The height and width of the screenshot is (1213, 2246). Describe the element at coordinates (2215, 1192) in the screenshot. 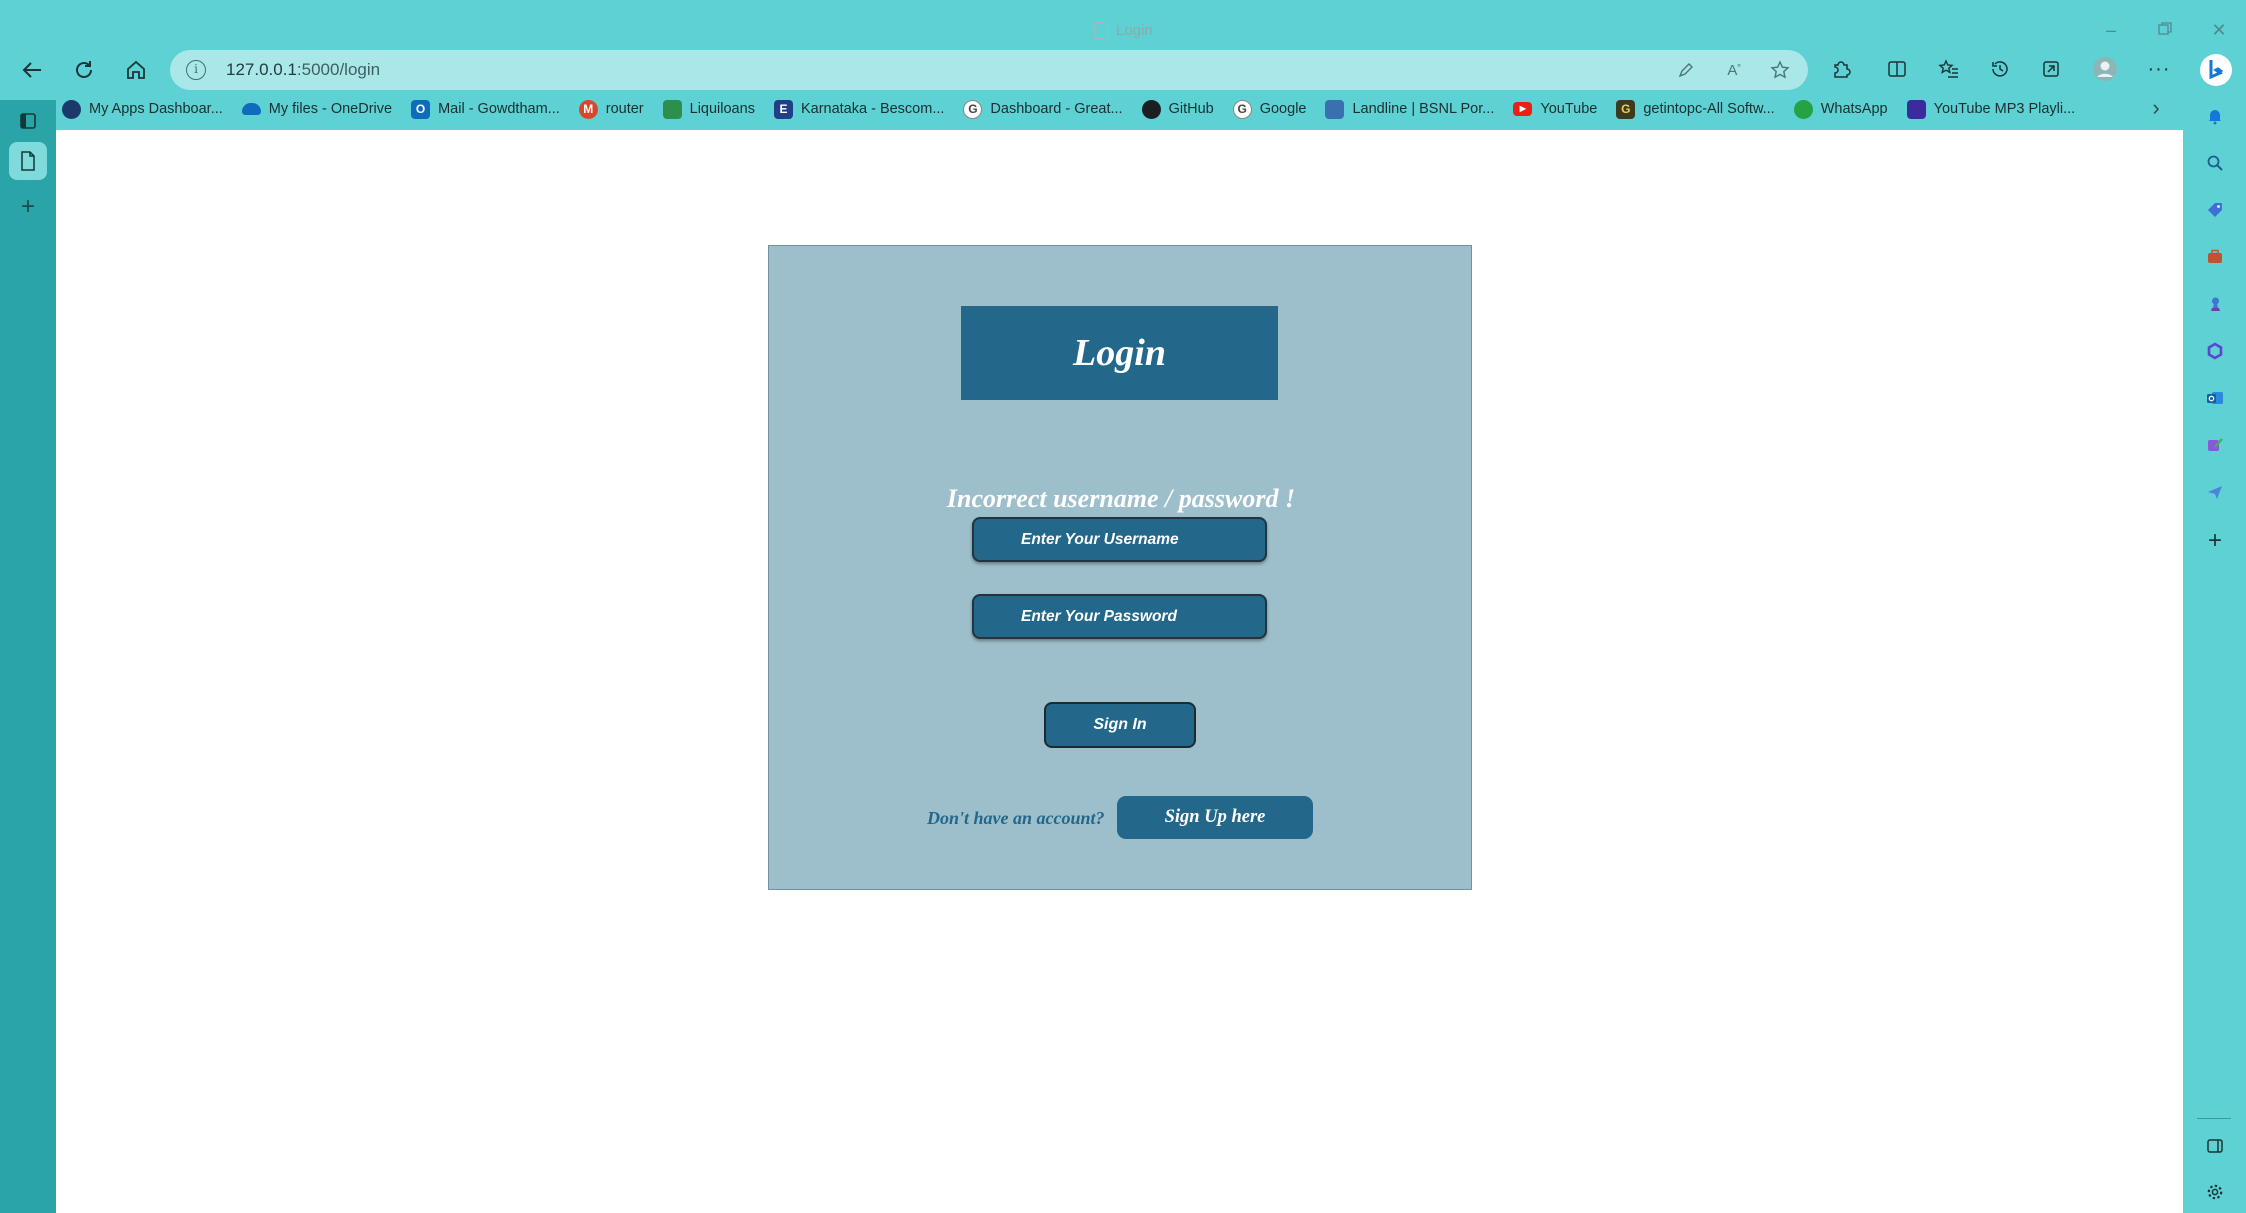

I see `sidebar-settings-gear-icon` at that location.